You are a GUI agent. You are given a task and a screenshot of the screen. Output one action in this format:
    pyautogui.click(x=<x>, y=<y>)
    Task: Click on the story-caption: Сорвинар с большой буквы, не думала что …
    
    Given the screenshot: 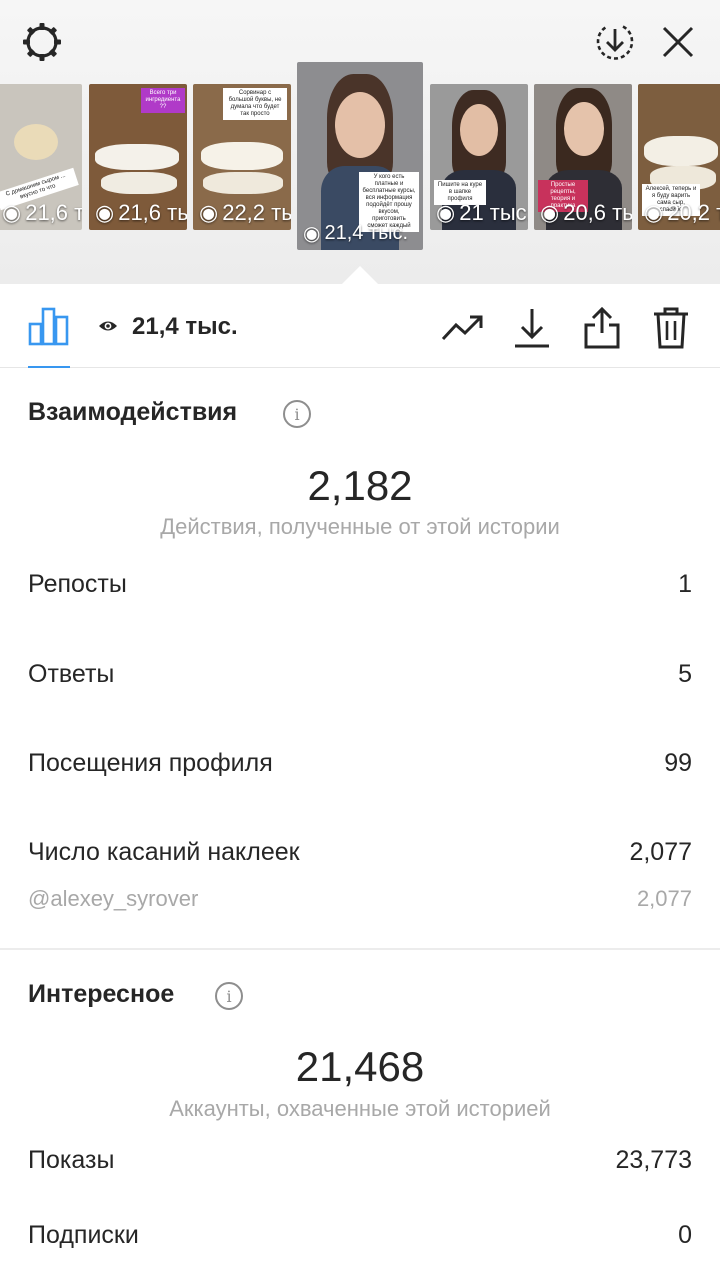 What is the action you would take?
    pyautogui.click(x=255, y=104)
    